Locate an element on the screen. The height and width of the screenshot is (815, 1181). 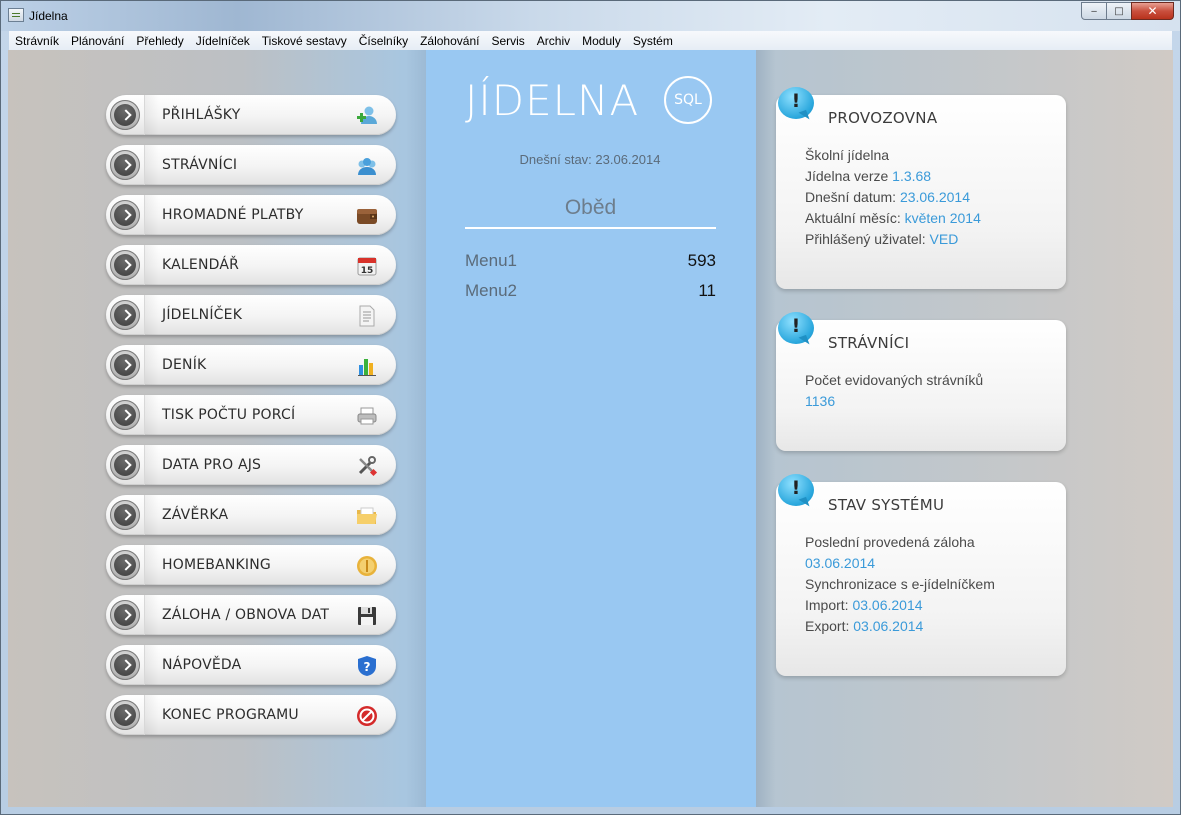
menu-row: Menu2 11 is located at coordinates (590, 292).